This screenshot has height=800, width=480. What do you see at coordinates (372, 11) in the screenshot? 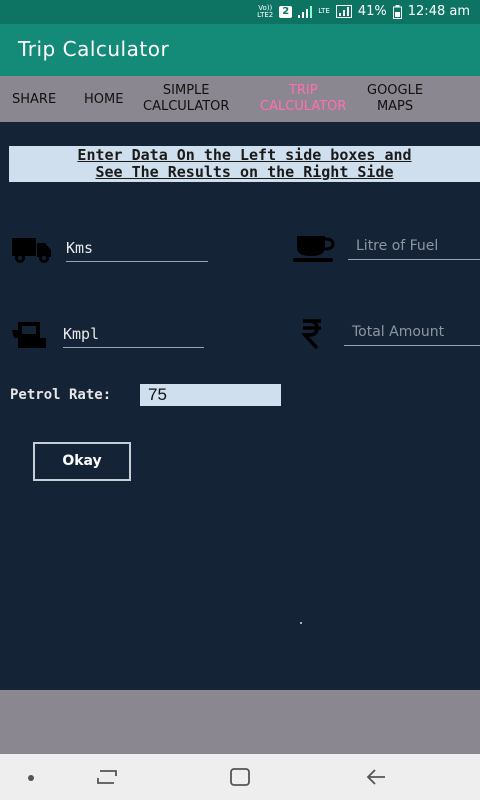
I see `battery-percent: 41%` at bounding box center [372, 11].